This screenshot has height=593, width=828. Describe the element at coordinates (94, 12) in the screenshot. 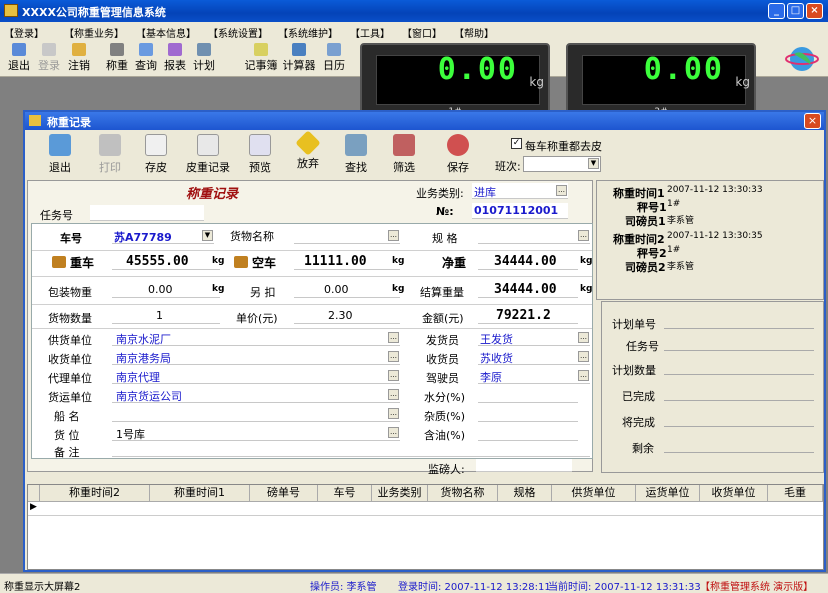

I see `app-title: XXXX公司称重管理信息系统` at that location.